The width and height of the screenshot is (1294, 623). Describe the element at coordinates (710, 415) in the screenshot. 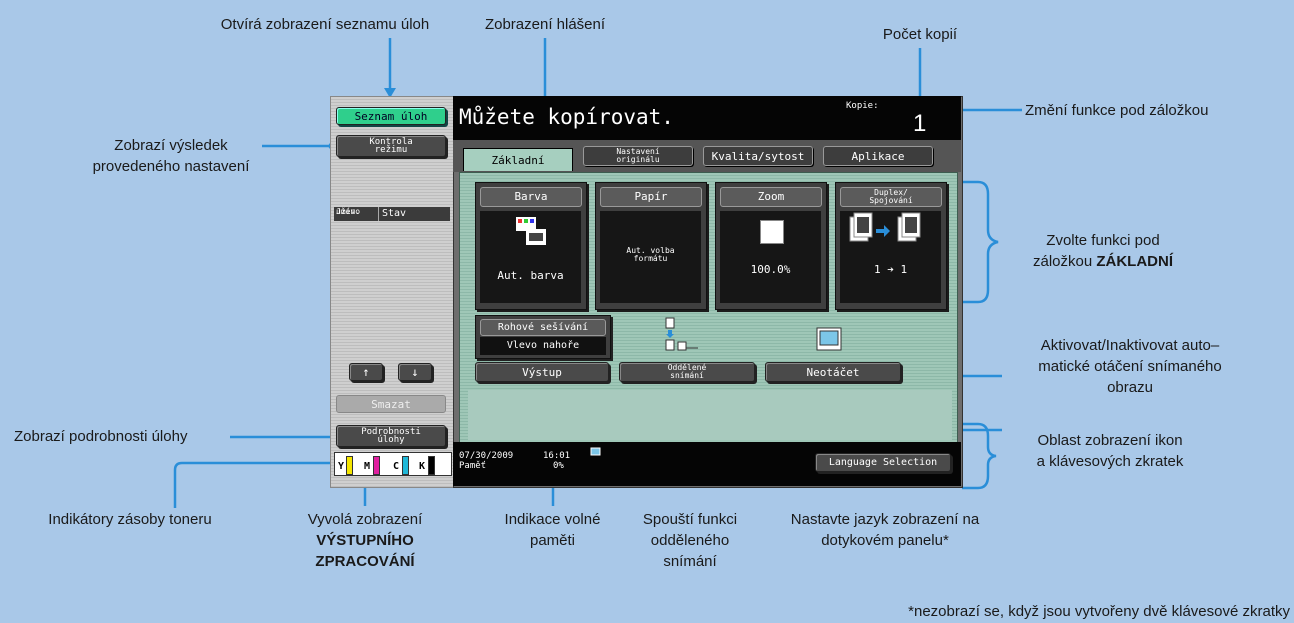

I see `icon-shortcut-area` at that location.